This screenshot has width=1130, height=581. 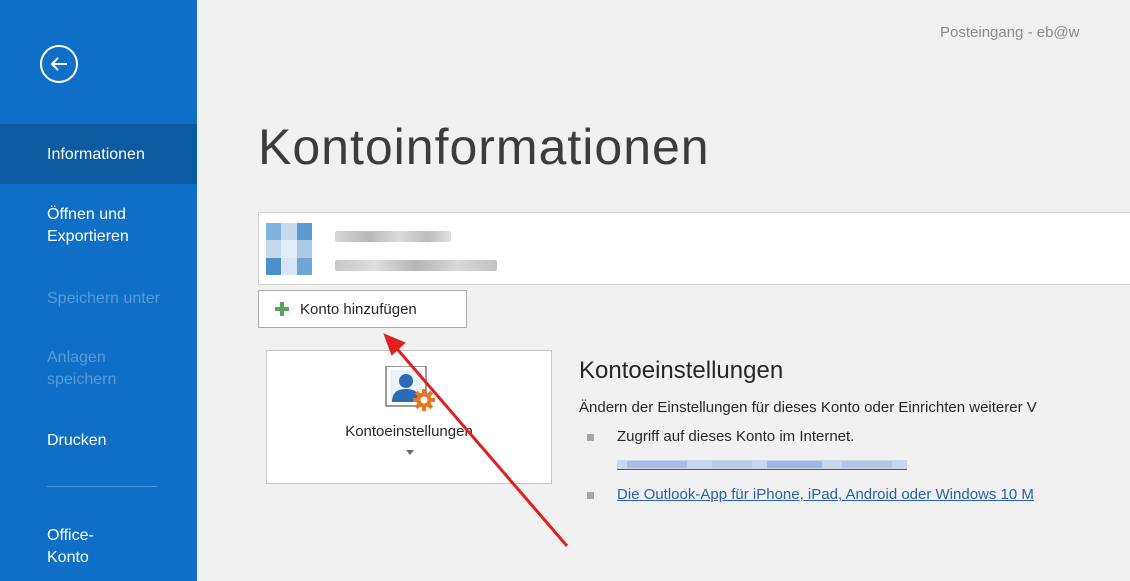 I want to click on plus-icon, so click(x=282, y=309).